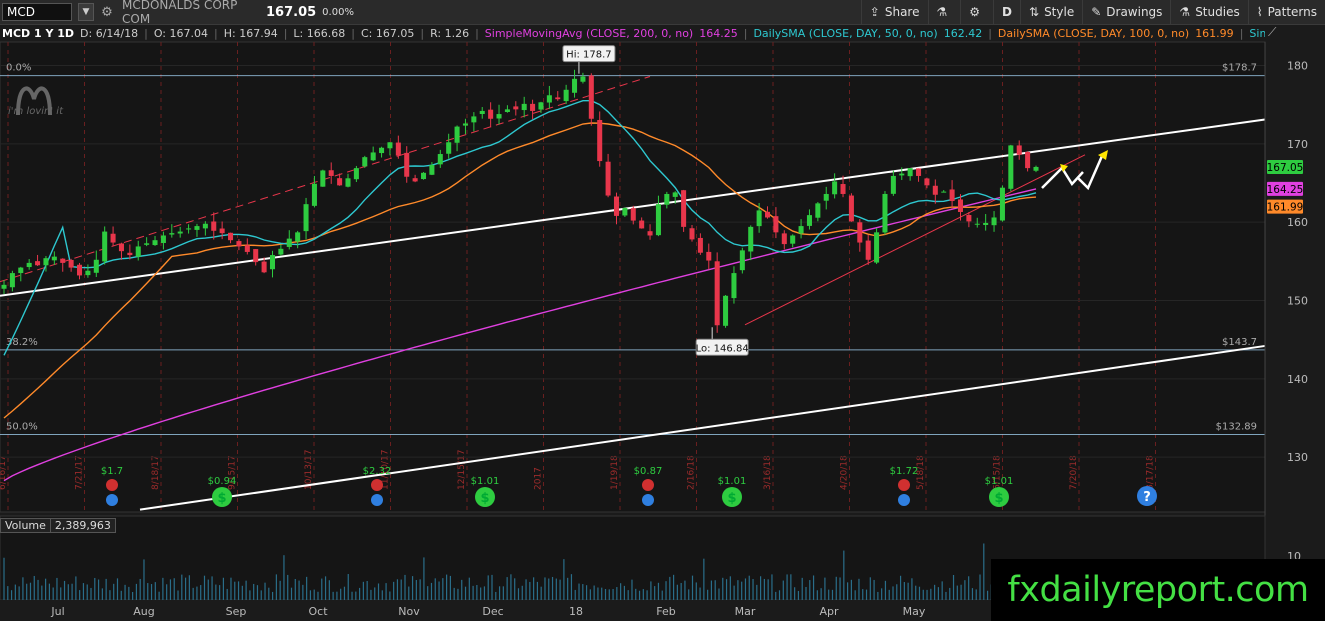 This screenshot has height=621, width=1325. Describe the element at coordinates (222, 481) in the screenshot. I see `event-value-label: $0.94` at that location.